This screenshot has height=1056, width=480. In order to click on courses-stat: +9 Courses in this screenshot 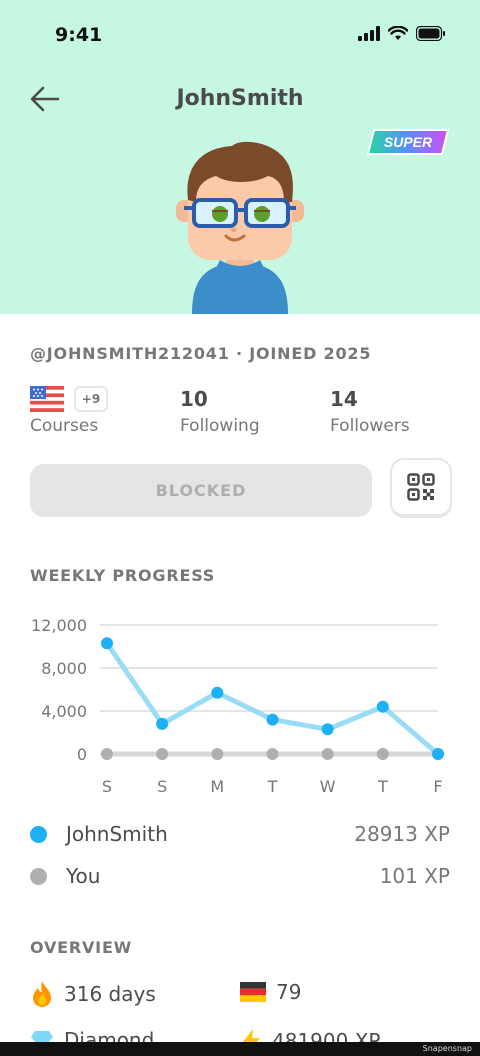, I will do `click(69, 410)`.